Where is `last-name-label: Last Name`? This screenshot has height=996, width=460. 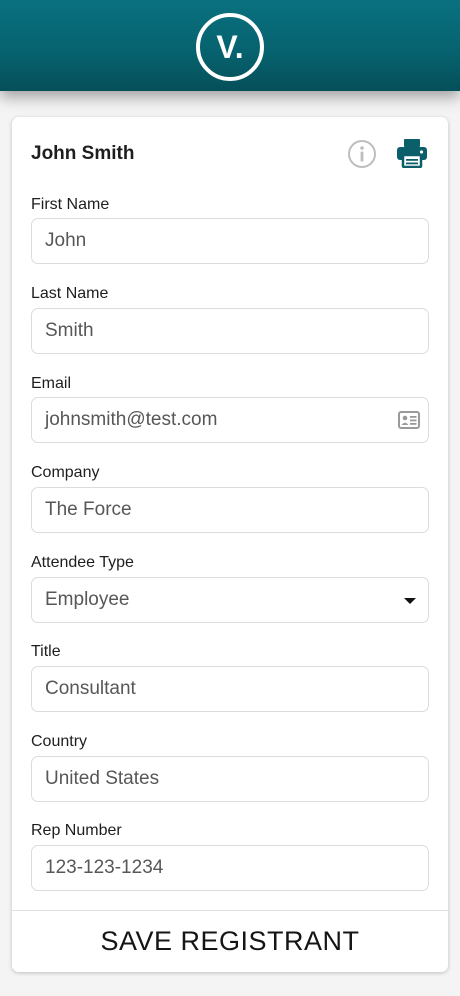 last-name-label: Last Name is located at coordinates (70, 293).